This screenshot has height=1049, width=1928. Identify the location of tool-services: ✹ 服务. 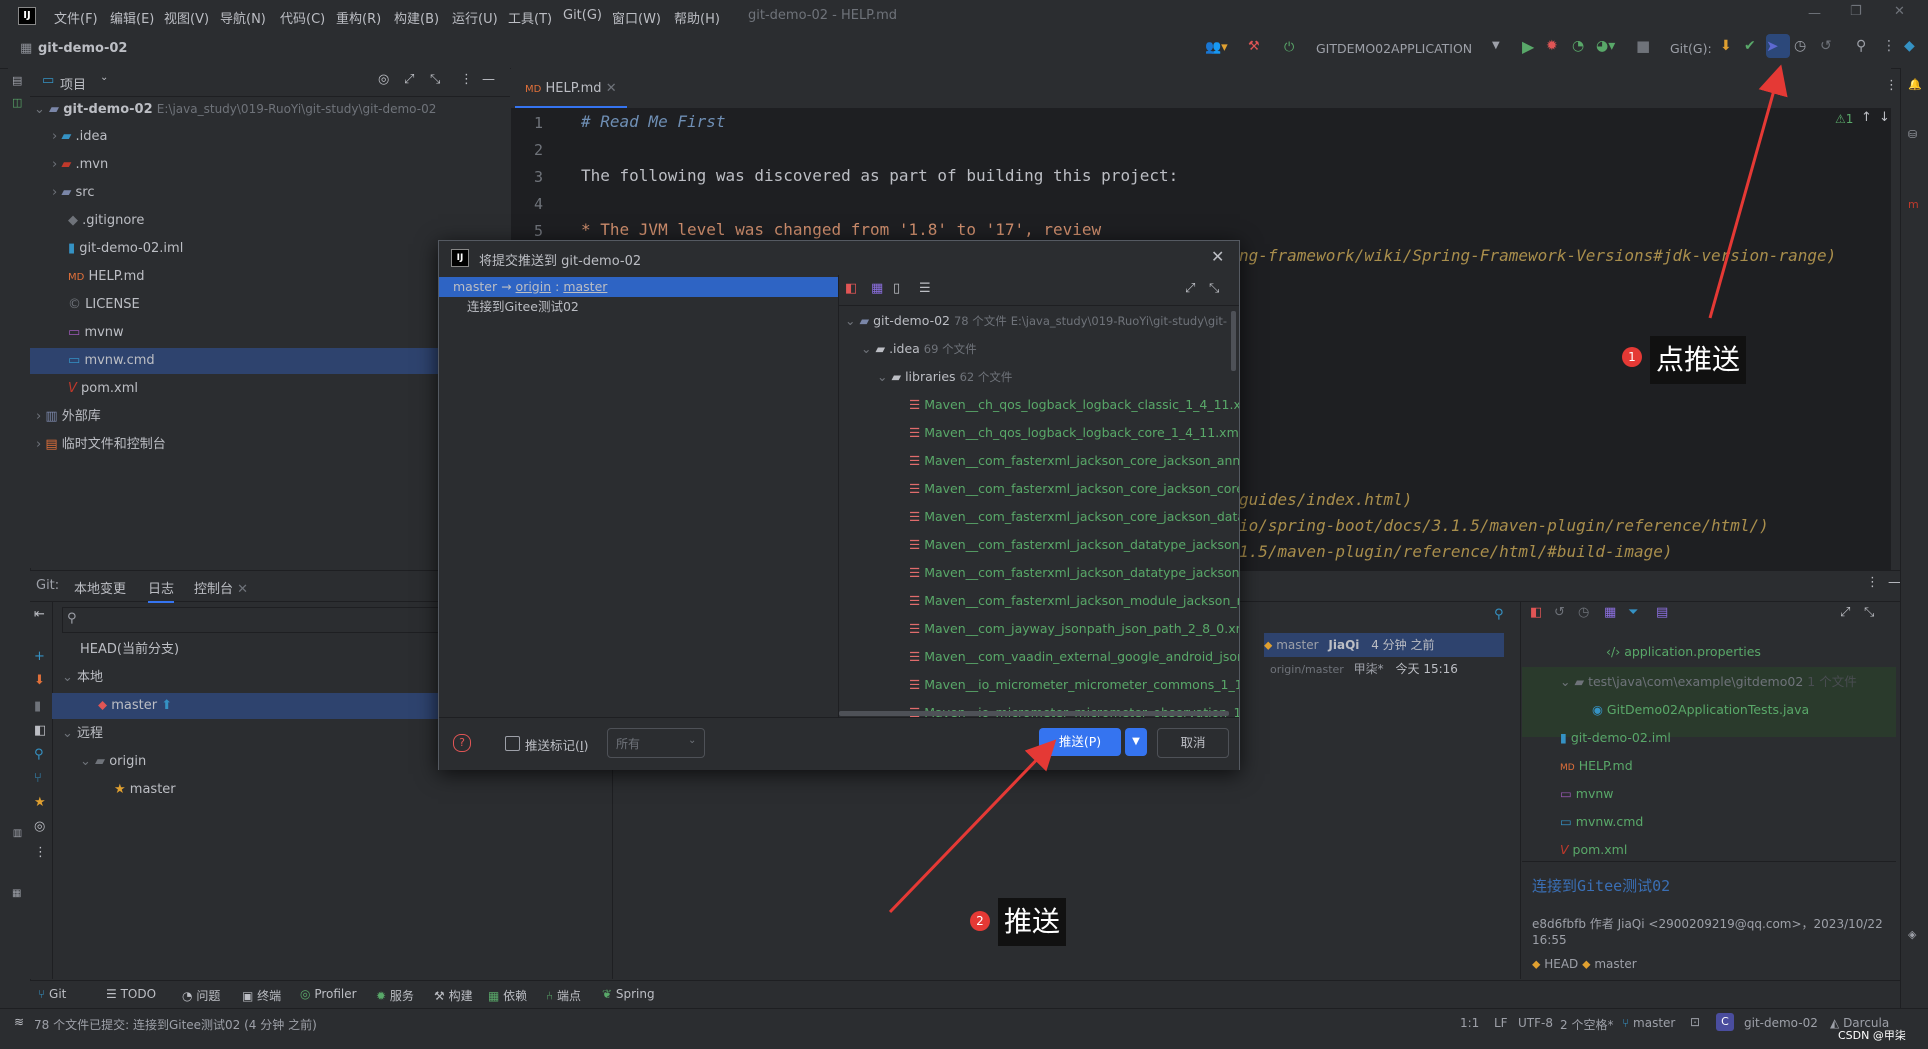
(395, 995).